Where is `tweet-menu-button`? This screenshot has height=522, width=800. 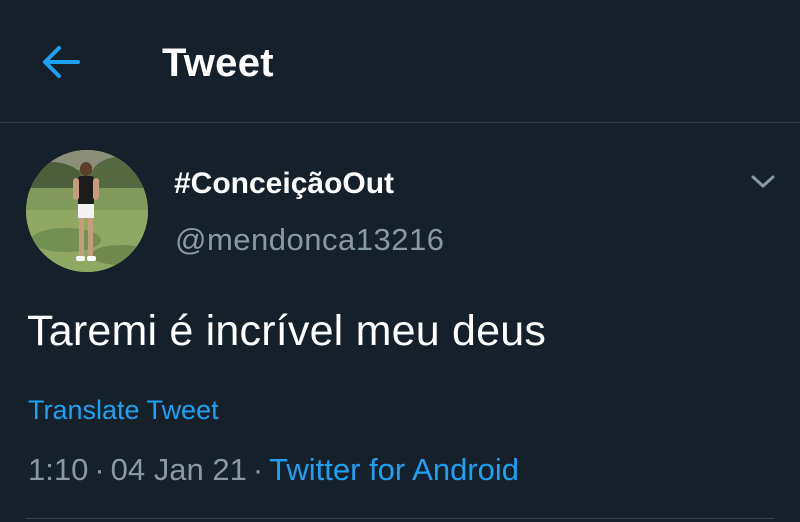 tweet-menu-button is located at coordinates (763, 184).